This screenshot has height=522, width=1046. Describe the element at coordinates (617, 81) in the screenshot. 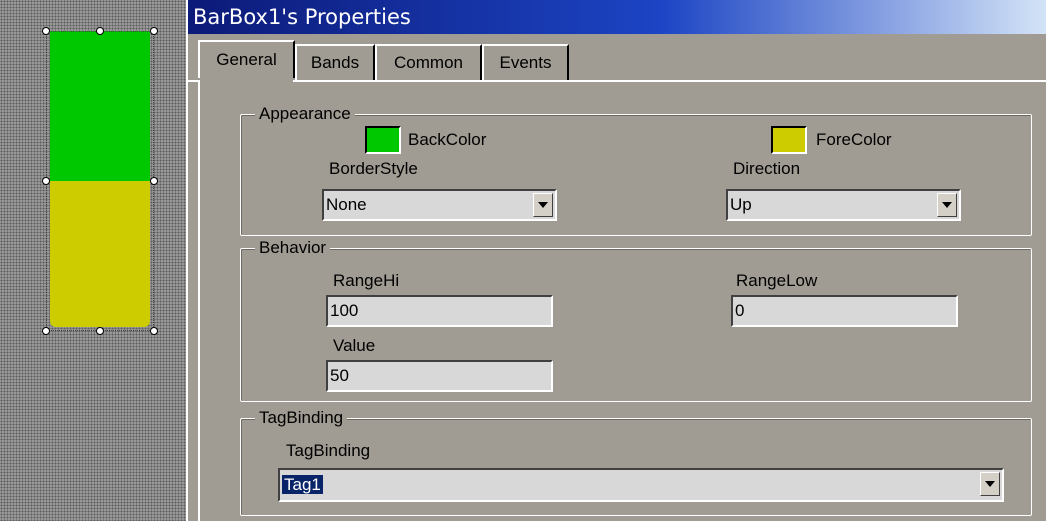

I see `tab-strip-line` at that location.